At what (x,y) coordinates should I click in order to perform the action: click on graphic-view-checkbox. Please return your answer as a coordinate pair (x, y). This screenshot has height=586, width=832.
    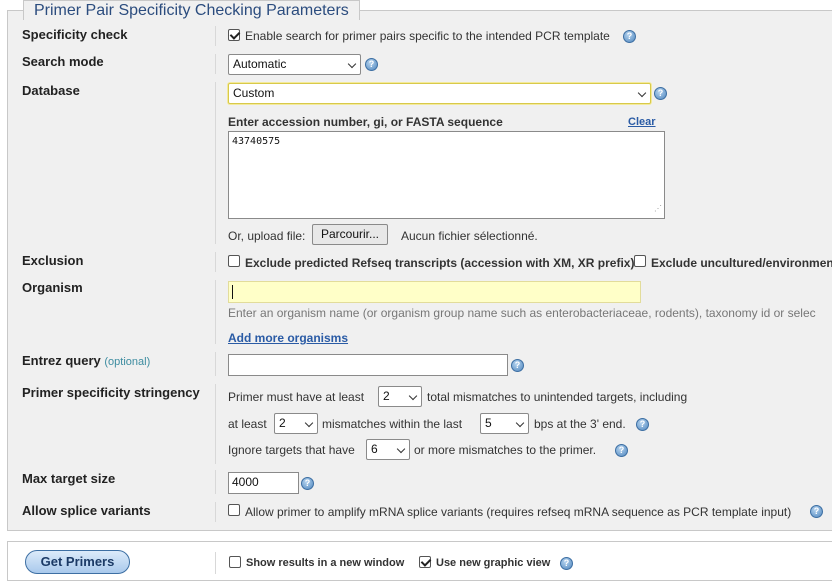
    Looking at the image, I should click on (425, 562).